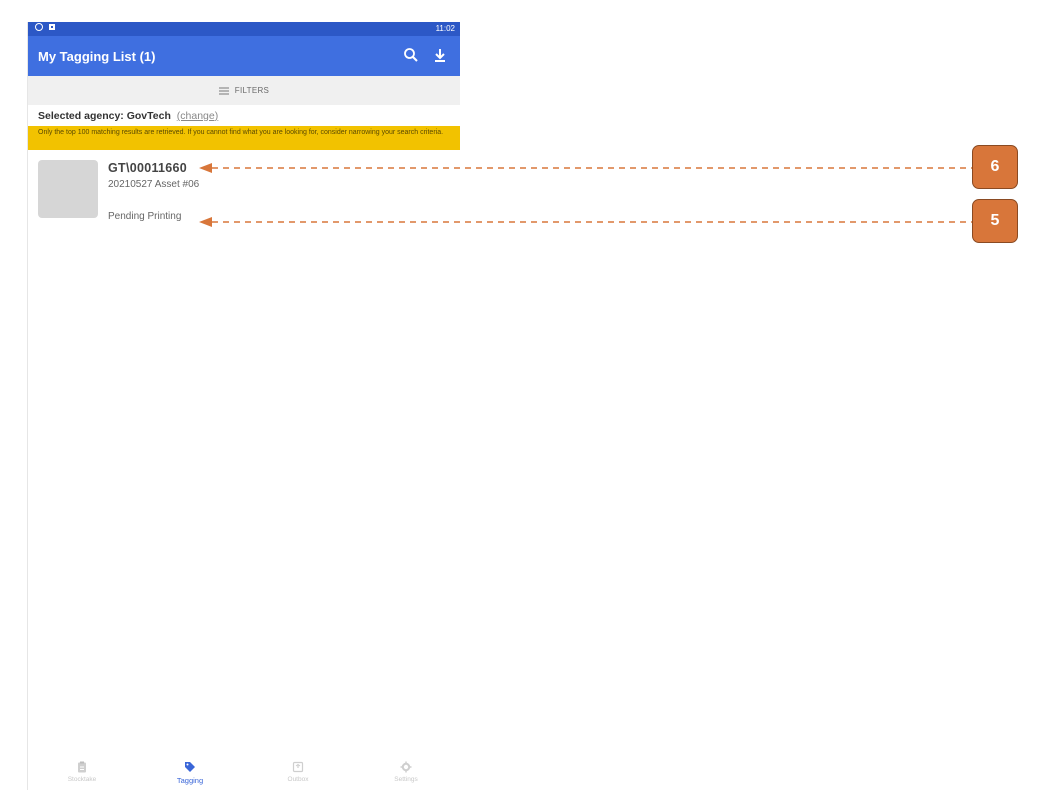 The height and width of the screenshot is (802, 1048). What do you see at coordinates (995, 167) in the screenshot?
I see `callout-badge-6: 6` at bounding box center [995, 167].